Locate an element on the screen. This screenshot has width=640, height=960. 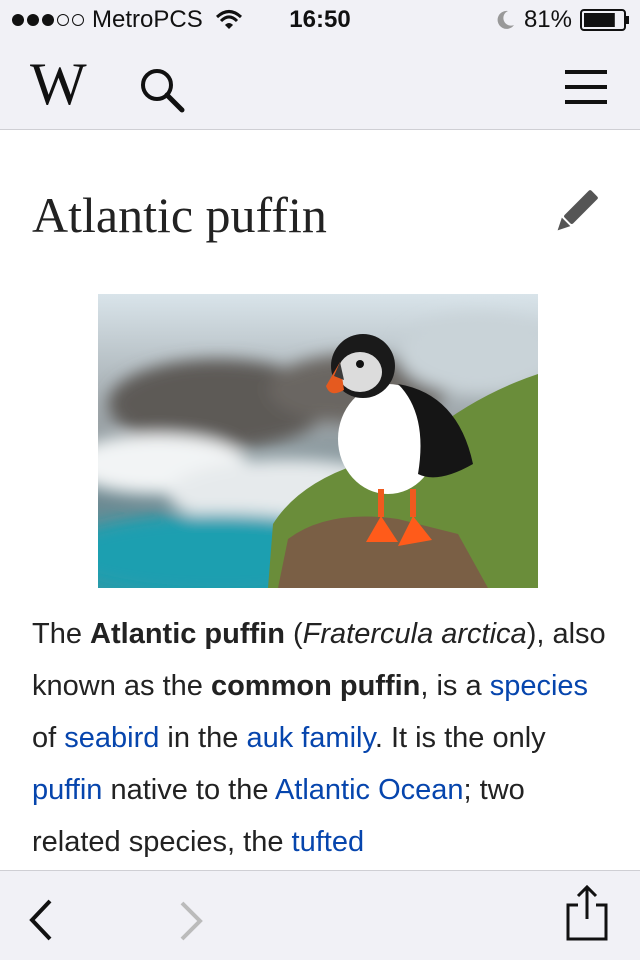
text-segment: native to the is located at coordinates (188, 790).